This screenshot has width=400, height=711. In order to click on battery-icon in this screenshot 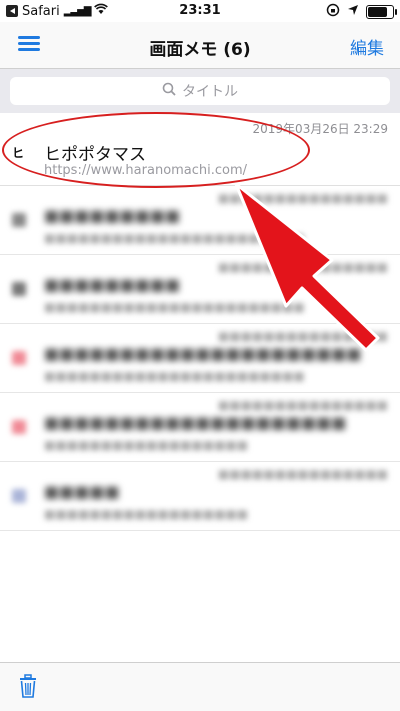, I will do `click(381, 12)`.